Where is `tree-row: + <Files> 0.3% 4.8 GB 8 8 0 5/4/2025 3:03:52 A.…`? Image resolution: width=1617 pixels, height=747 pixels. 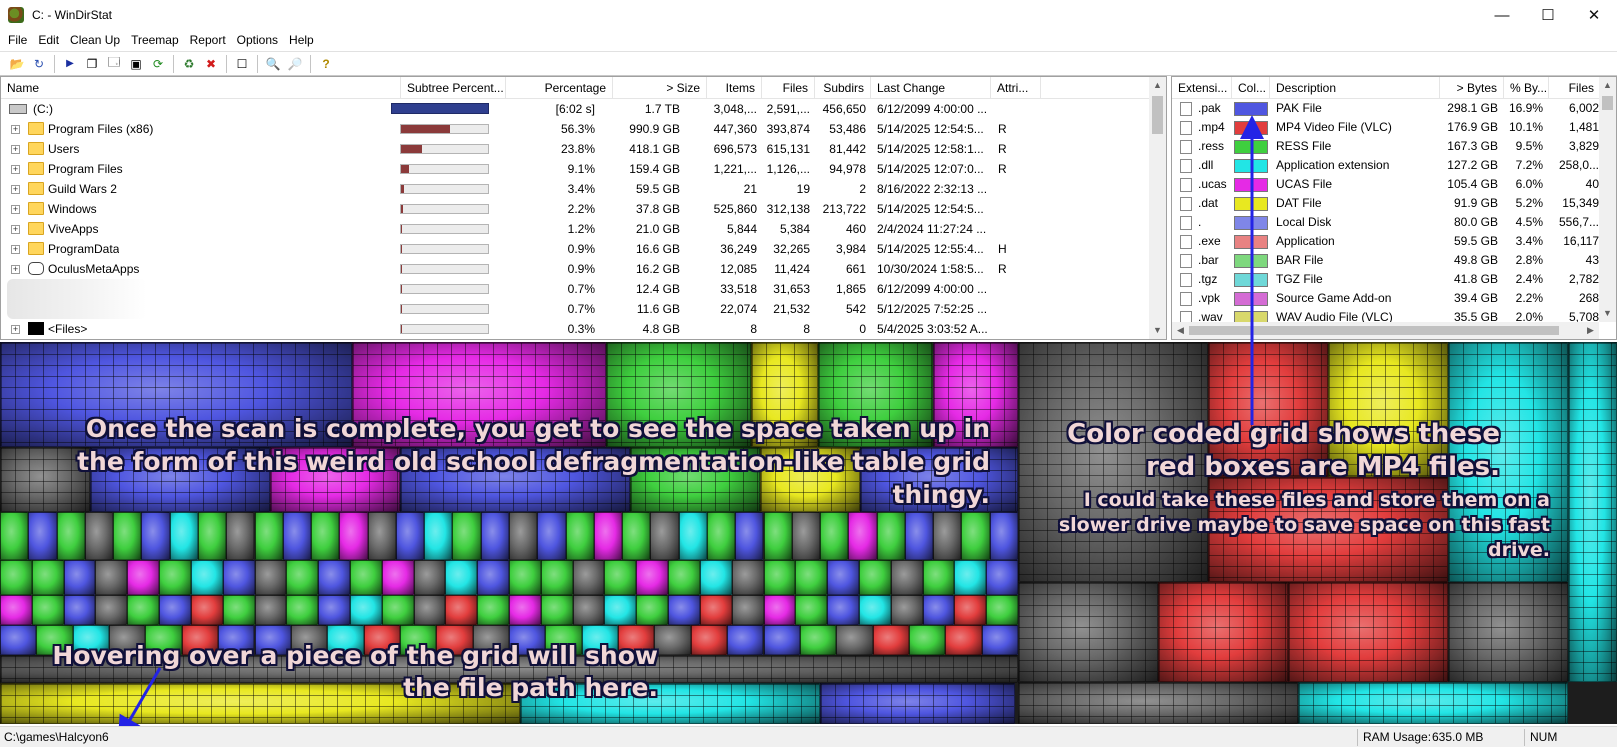 tree-row: + <Files> 0.3% 4.8 GB 8 8 0 5/4/2025 3:03:52 A.… is located at coordinates (575, 329).